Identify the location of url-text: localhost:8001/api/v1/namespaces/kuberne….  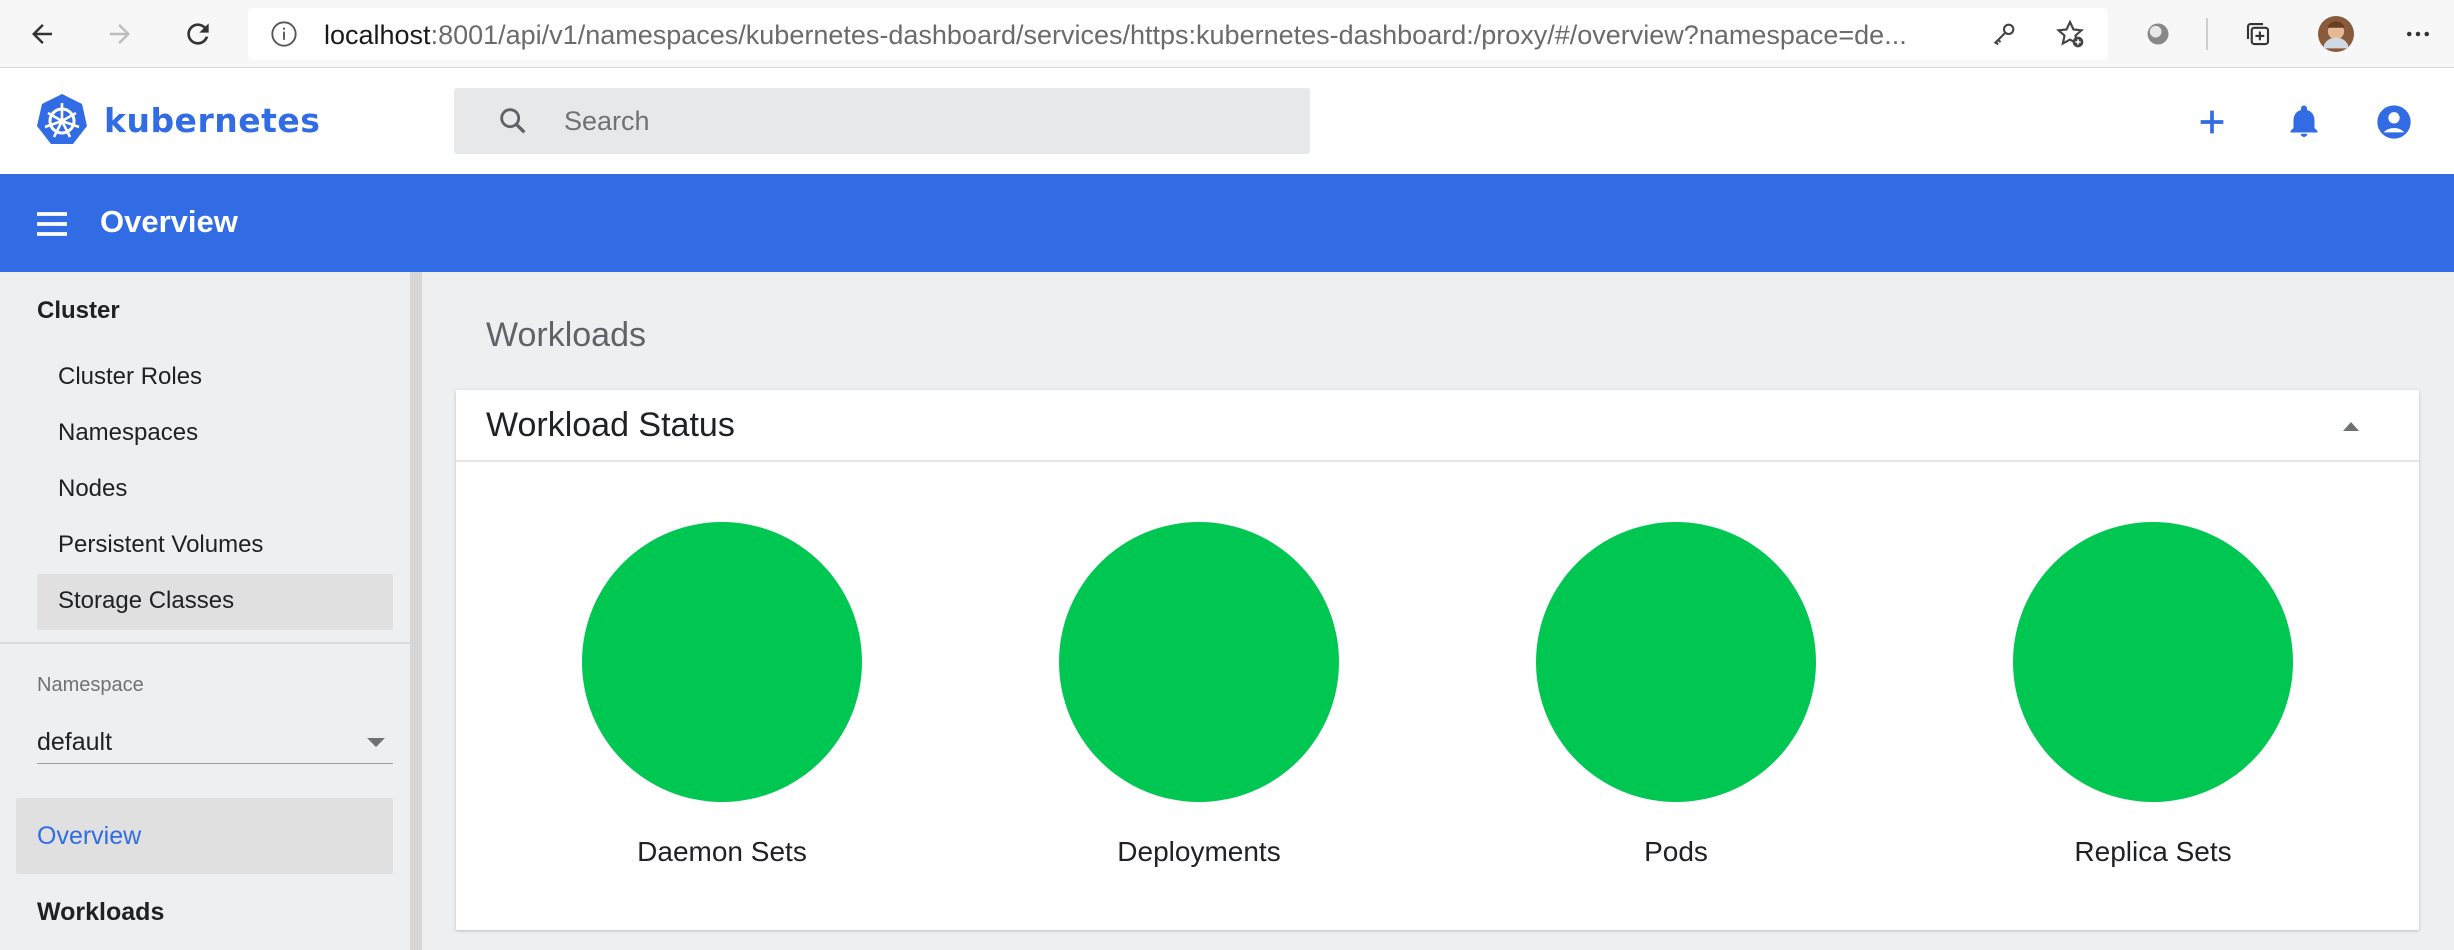
(1115, 35).